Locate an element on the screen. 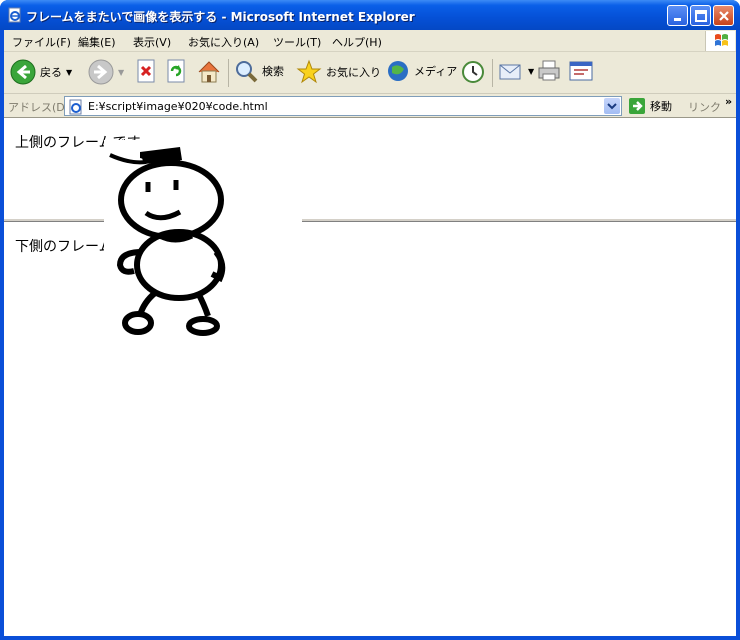 The image size is (740, 640). address-label: アドレス(D) is located at coordinates (39, 107).